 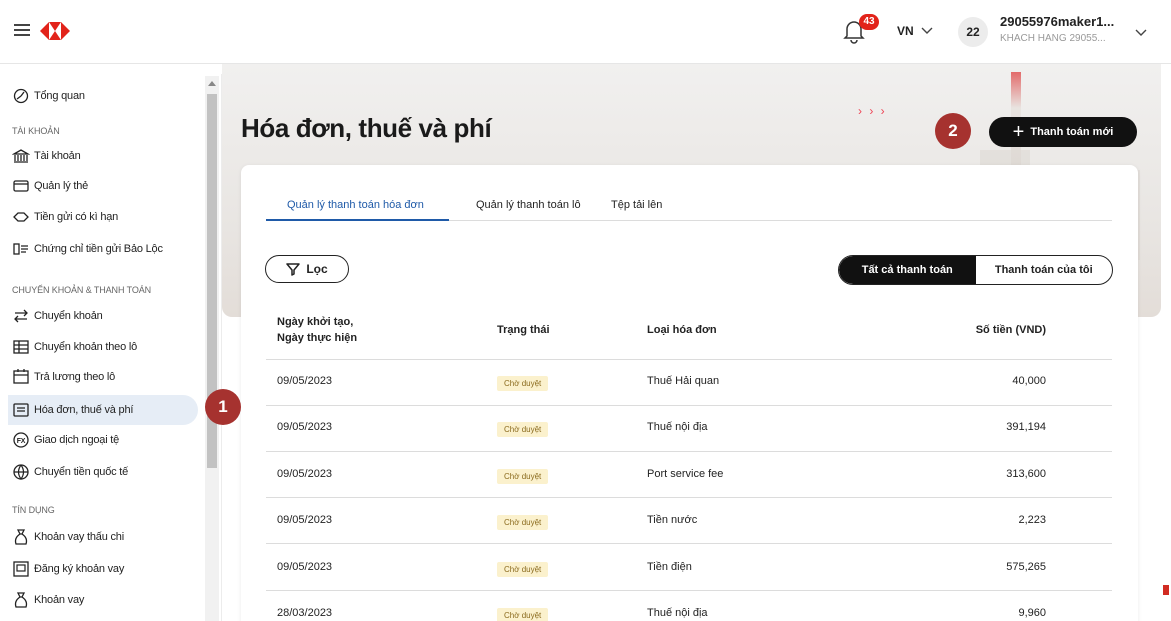 I want to click on plus-icon: +, so click(x=1018, y=132).